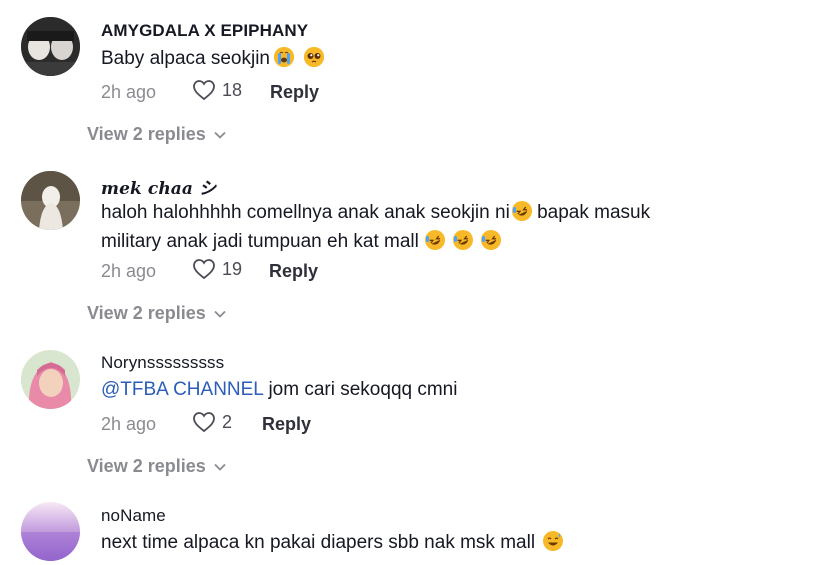  What do you see at coordinates (451, 58) in the screenshot?
I see `comment-text: Baby alpaca seokjin` at bounding box center [451, 58].